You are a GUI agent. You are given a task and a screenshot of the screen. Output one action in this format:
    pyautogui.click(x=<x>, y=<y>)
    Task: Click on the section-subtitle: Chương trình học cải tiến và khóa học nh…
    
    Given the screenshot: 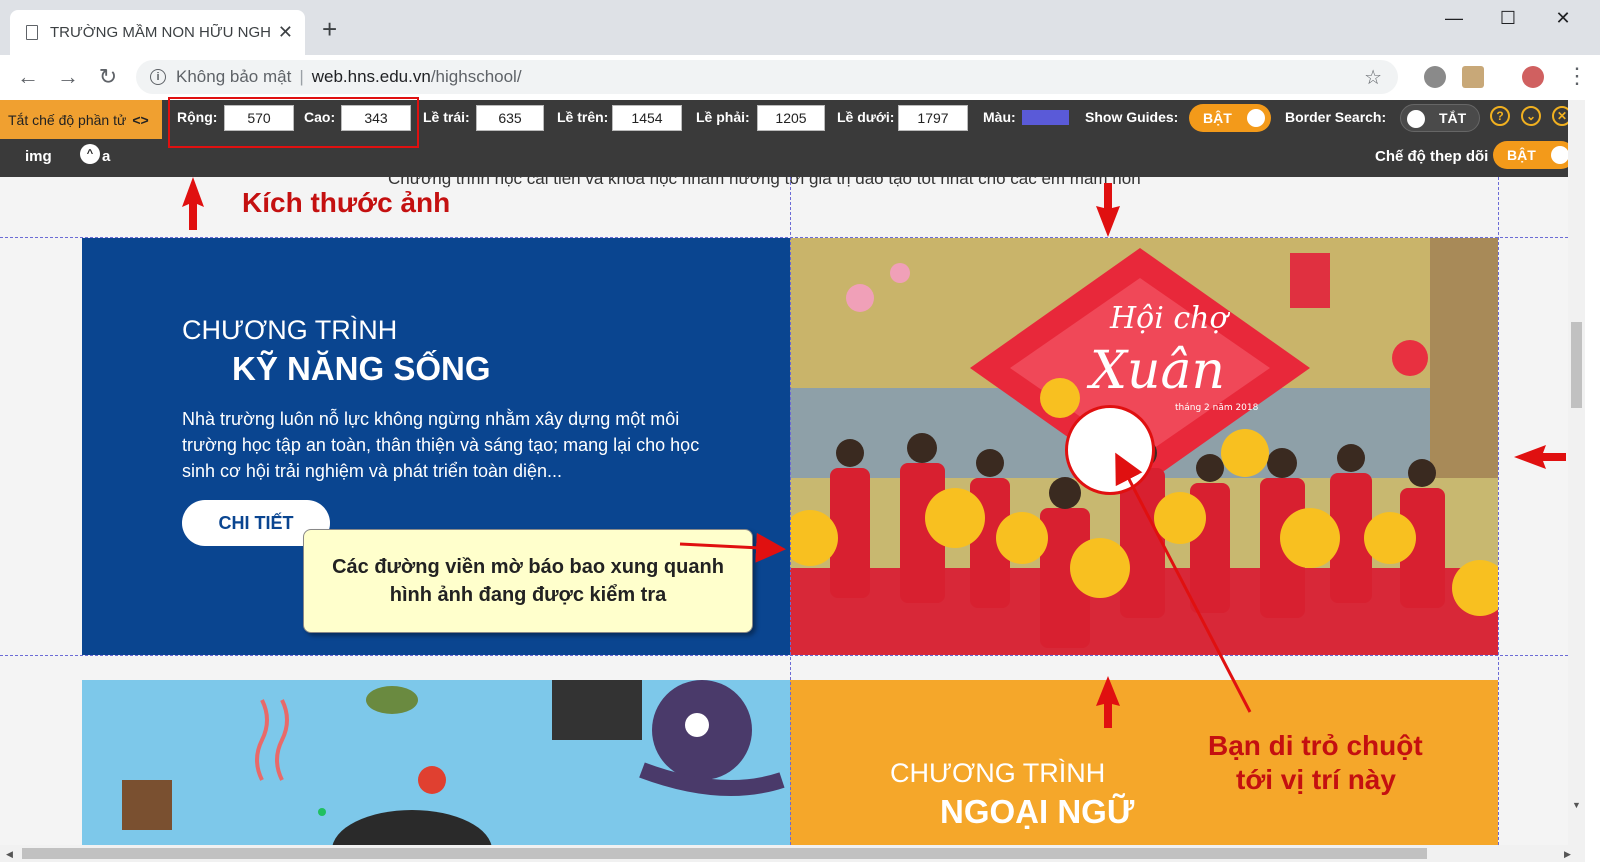 What is the action you would take?
    pyautogui.click(x=764, y=182)
    